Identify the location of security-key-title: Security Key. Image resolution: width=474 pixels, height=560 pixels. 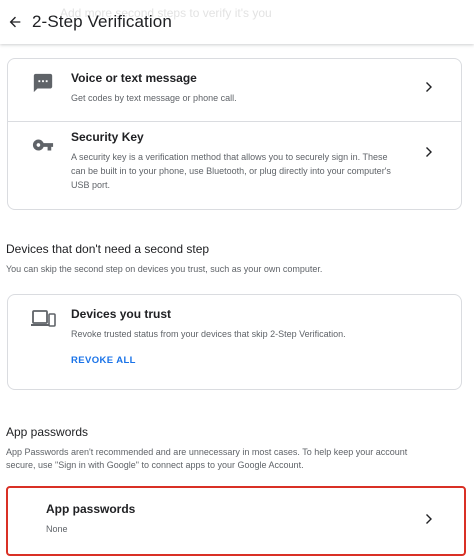
(107, 137).